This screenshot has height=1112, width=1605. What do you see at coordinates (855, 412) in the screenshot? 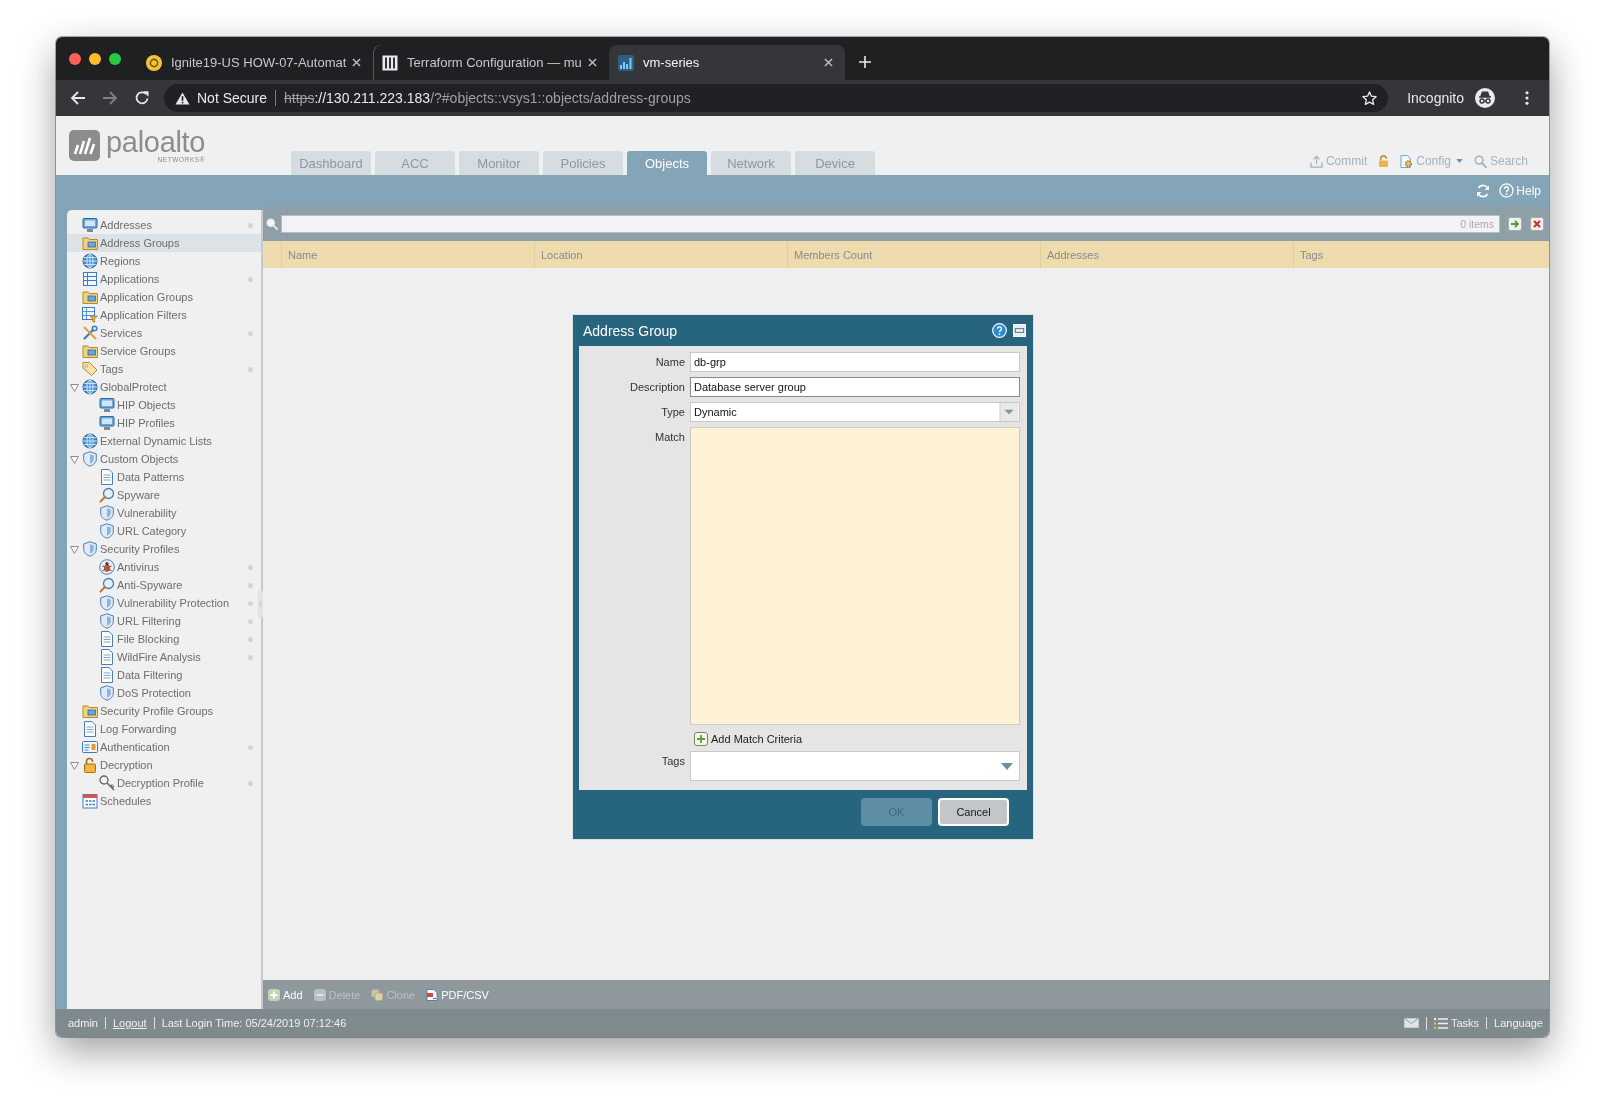
I see `dropdown: Dynamic` at bounding box center [855, 412].